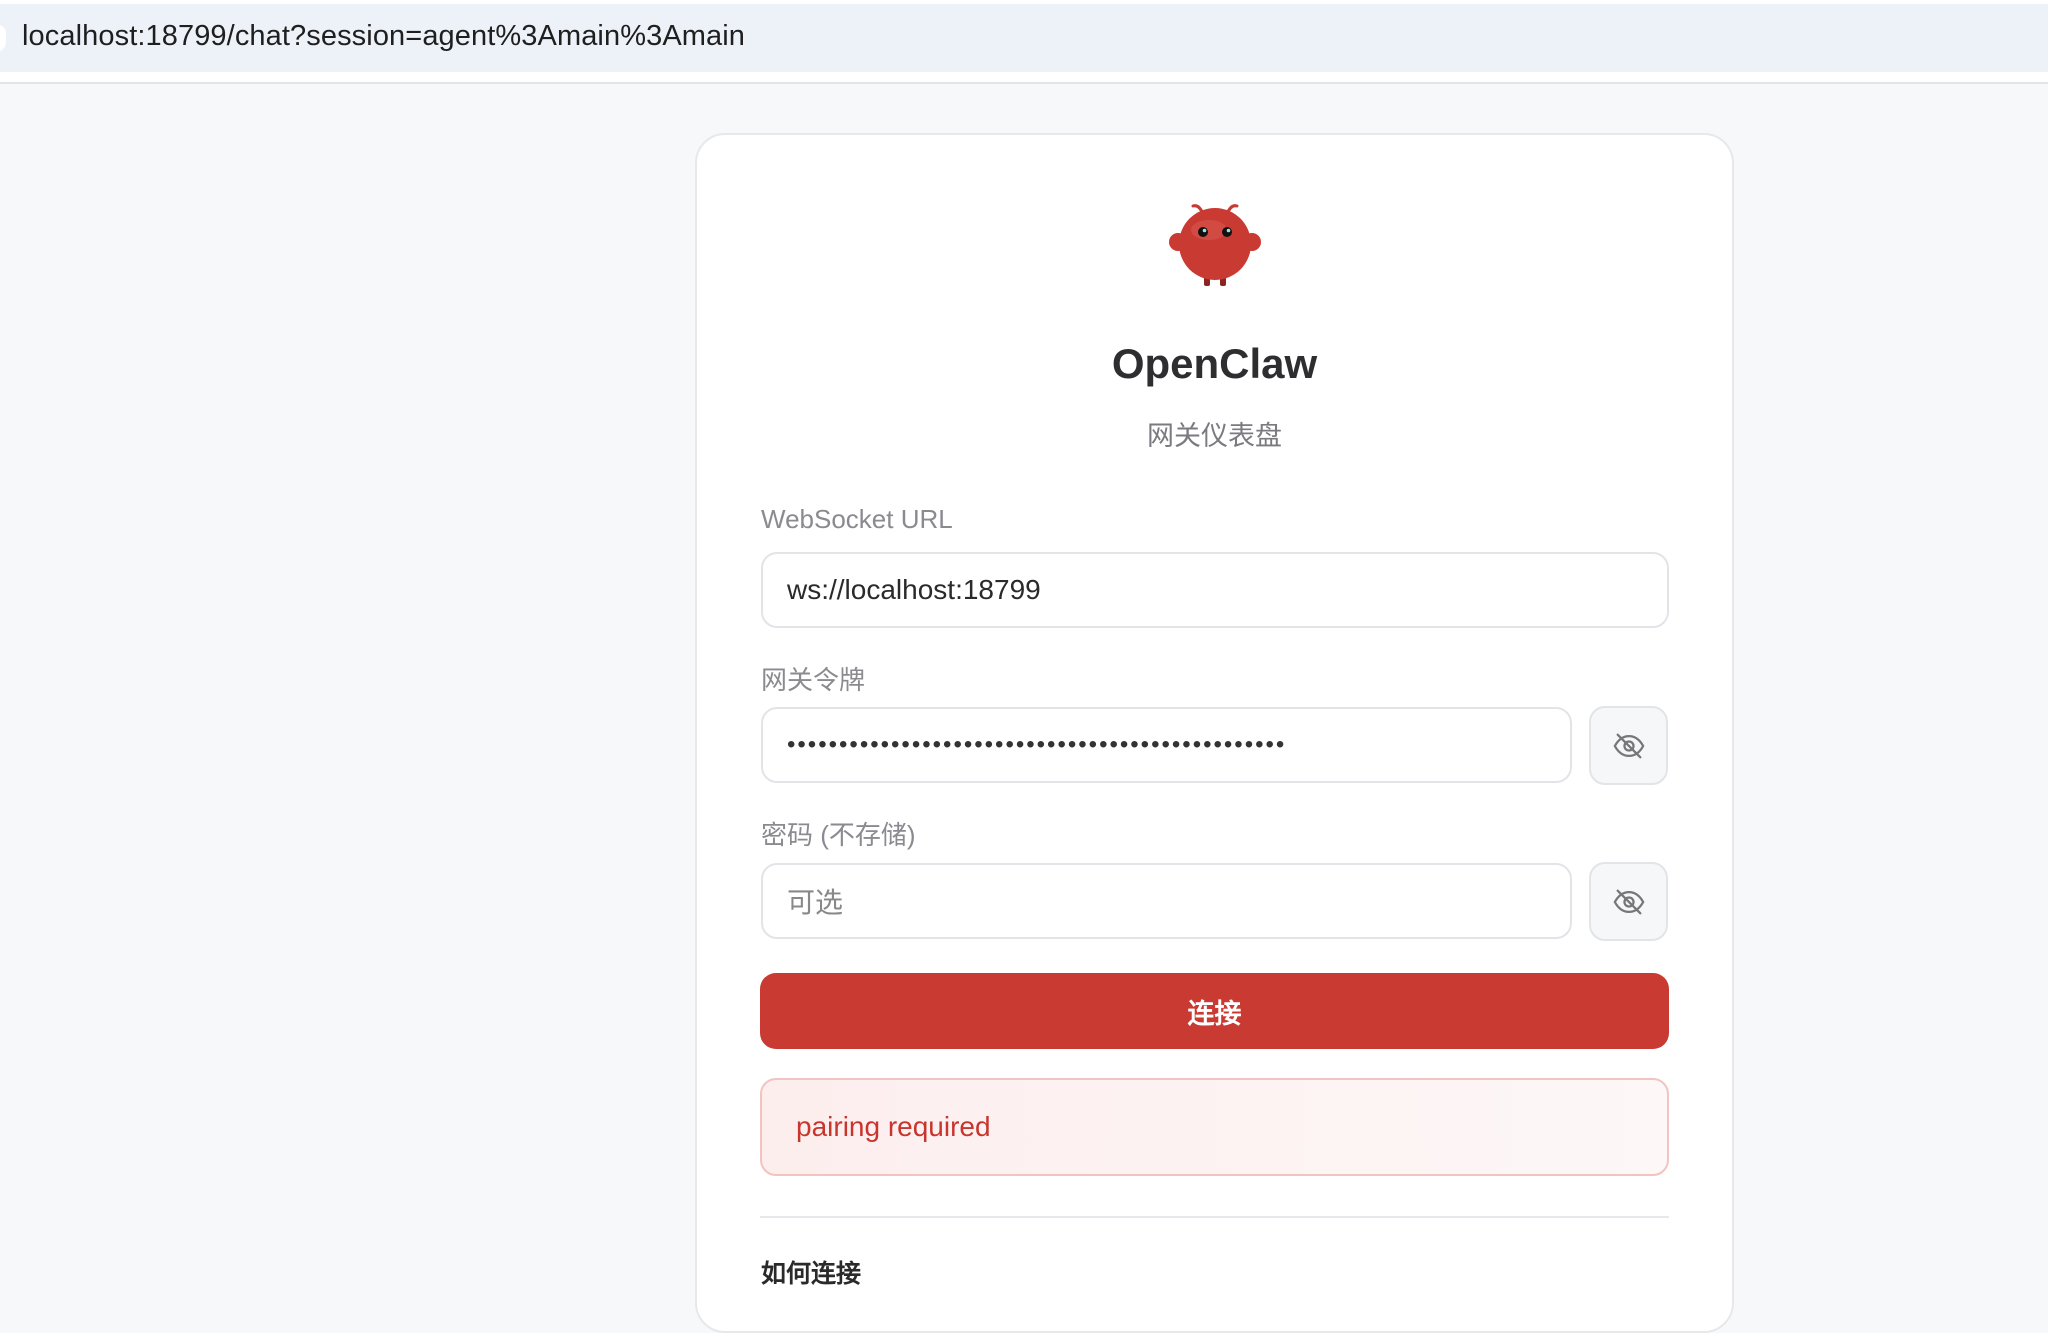 The height and width of the screenshot is (1333, 2048). What do you see at coordinates (1166, 901) in the screenshot?
I see `password-input: 可选` at bounding box center [1166, 901].